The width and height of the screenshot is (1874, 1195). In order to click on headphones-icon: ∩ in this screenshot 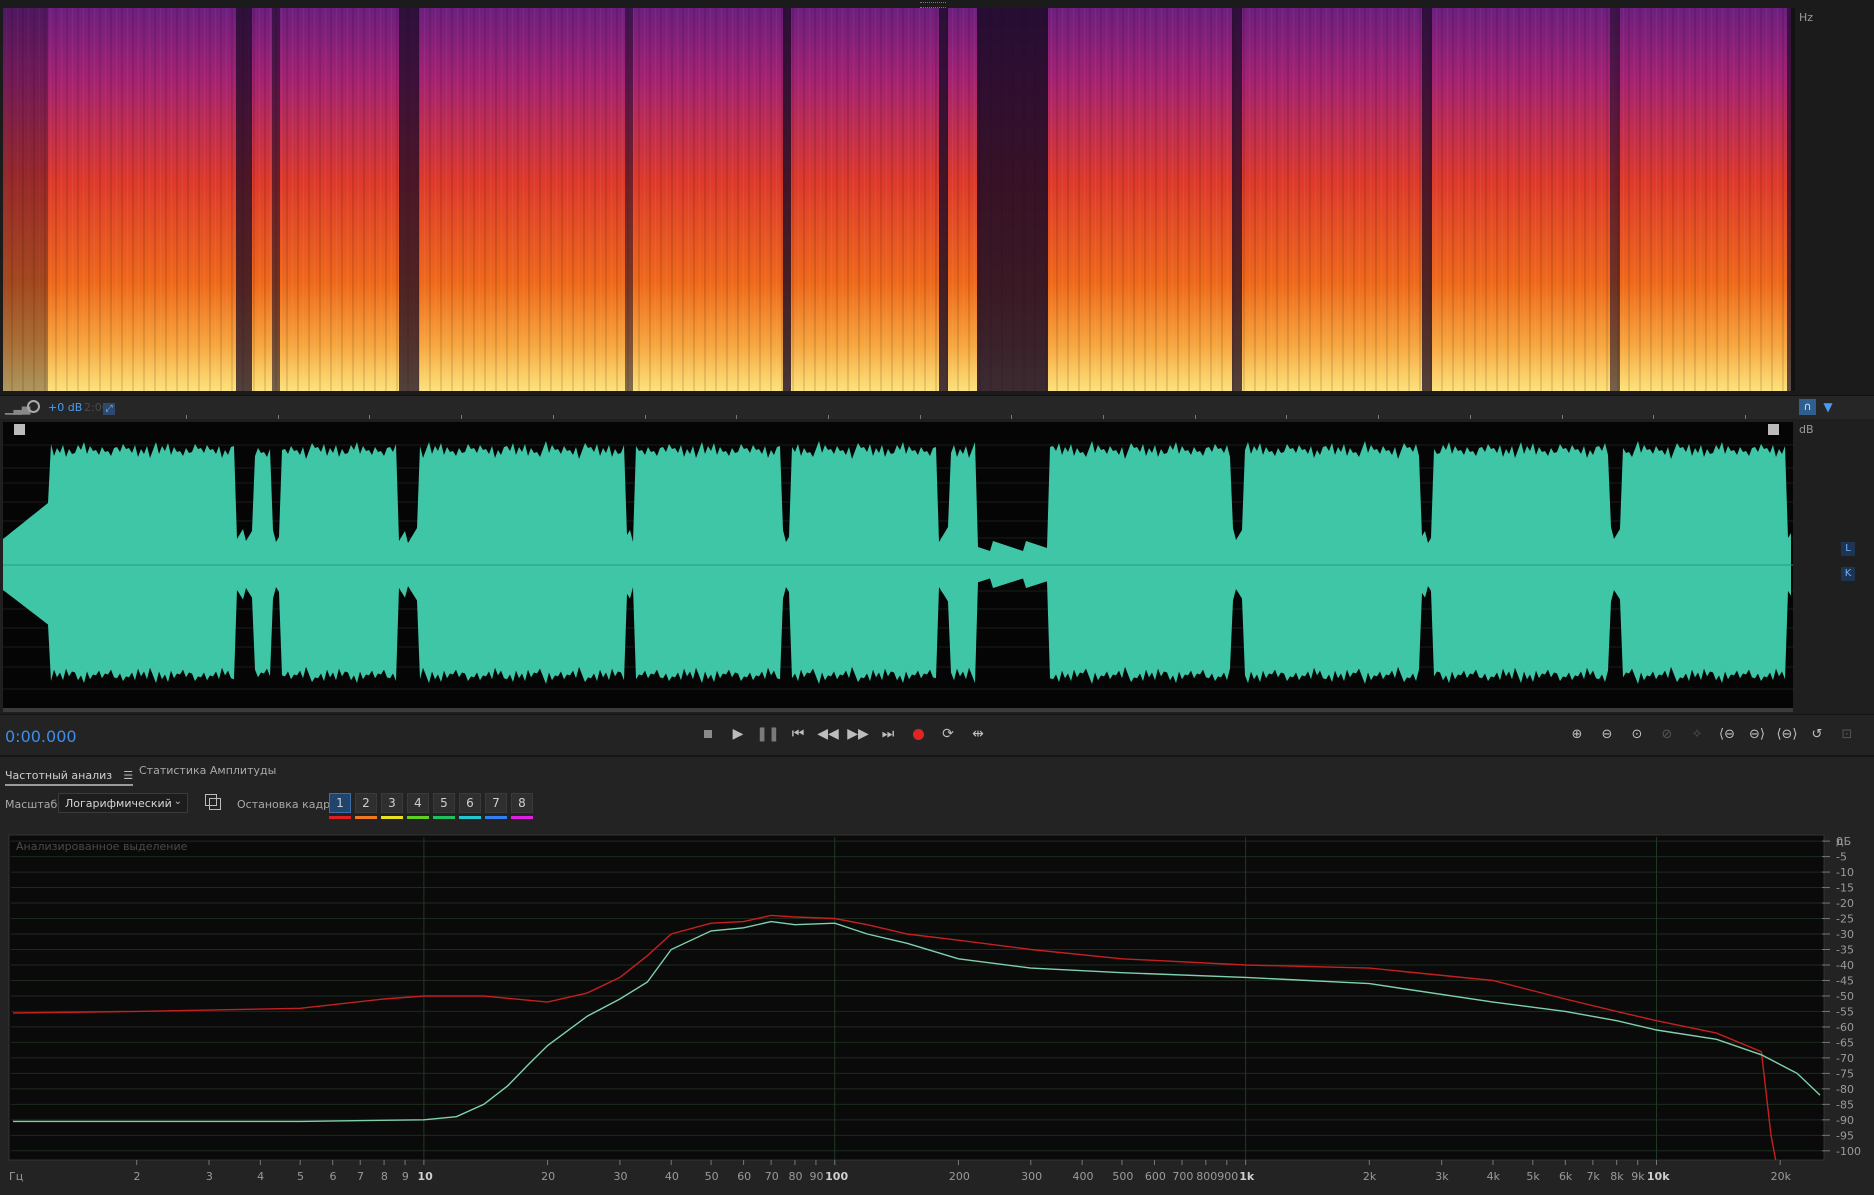, I will do `click(1807, 407)`.